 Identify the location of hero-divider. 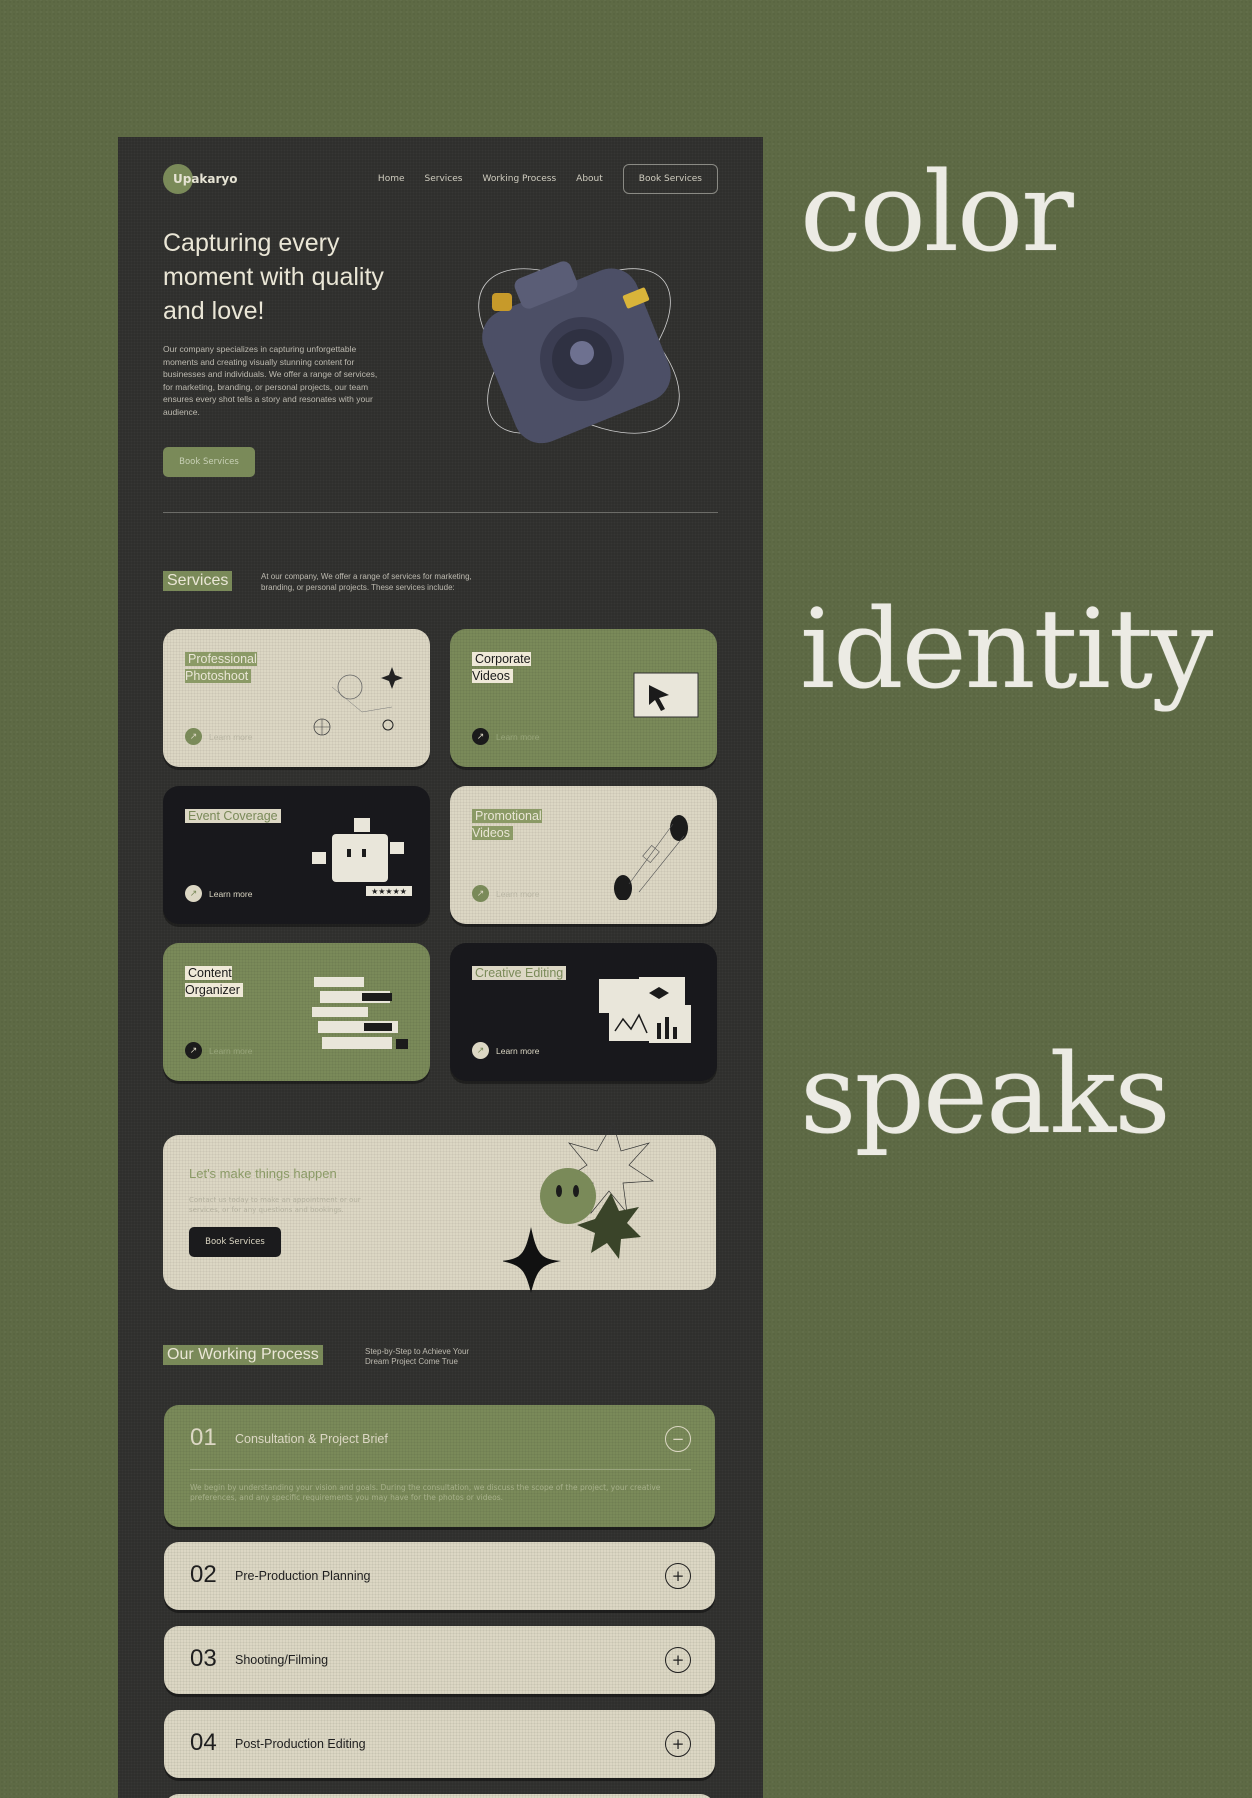
(440, 512).